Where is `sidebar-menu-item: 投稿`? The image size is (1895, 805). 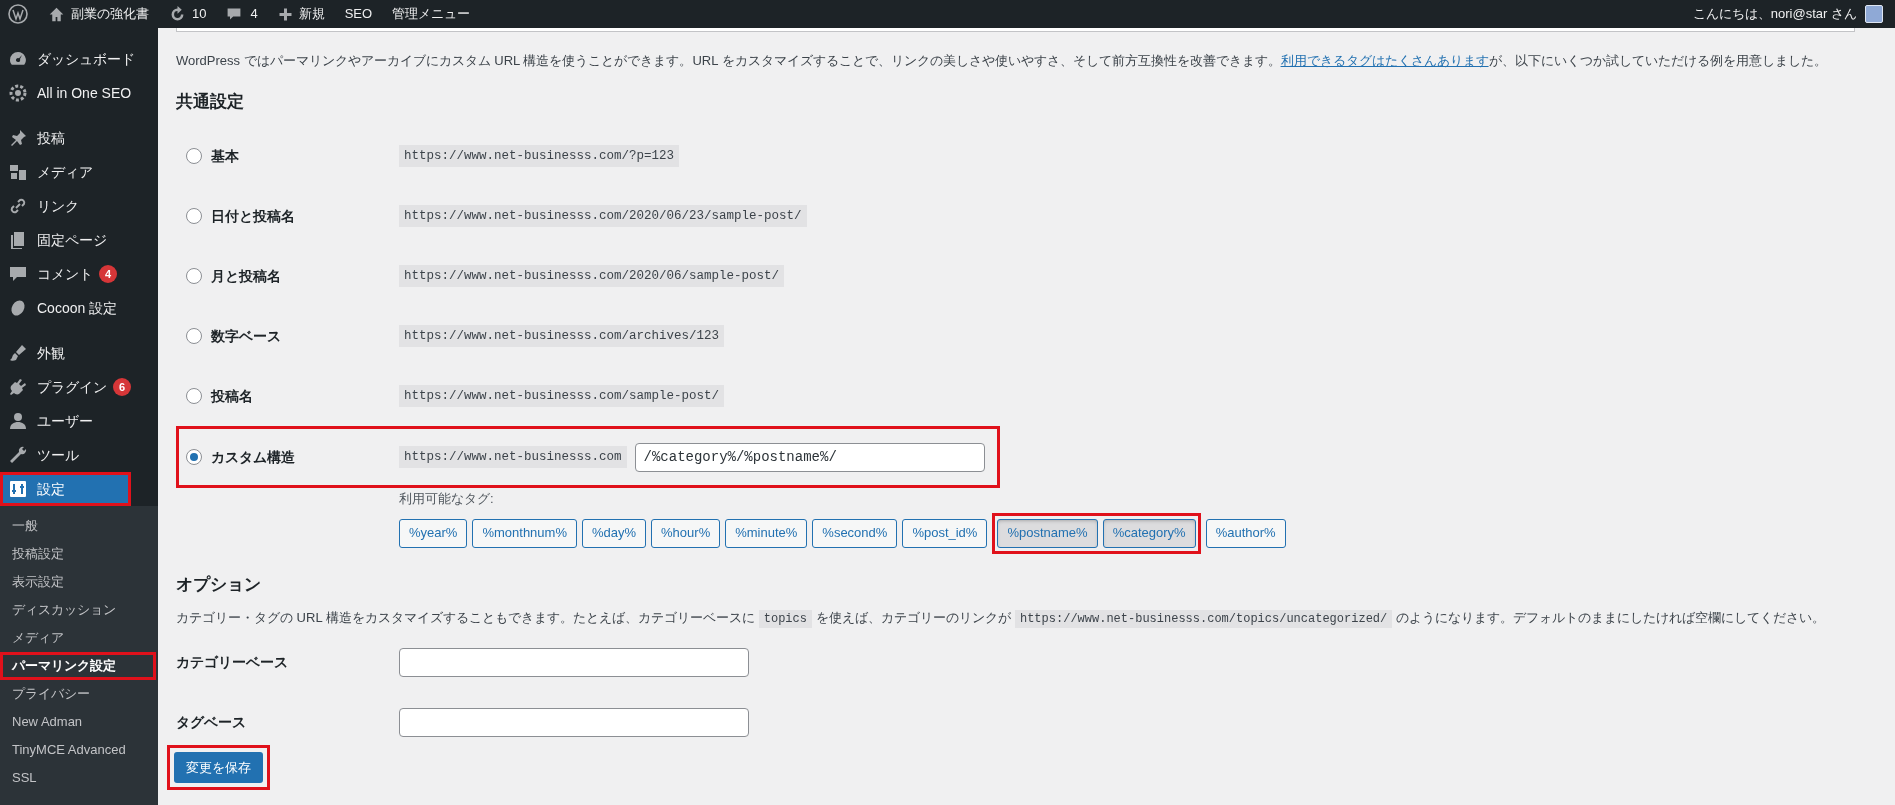 sidebar-menu-item: 投稿 is located at coordinates (79, 138).